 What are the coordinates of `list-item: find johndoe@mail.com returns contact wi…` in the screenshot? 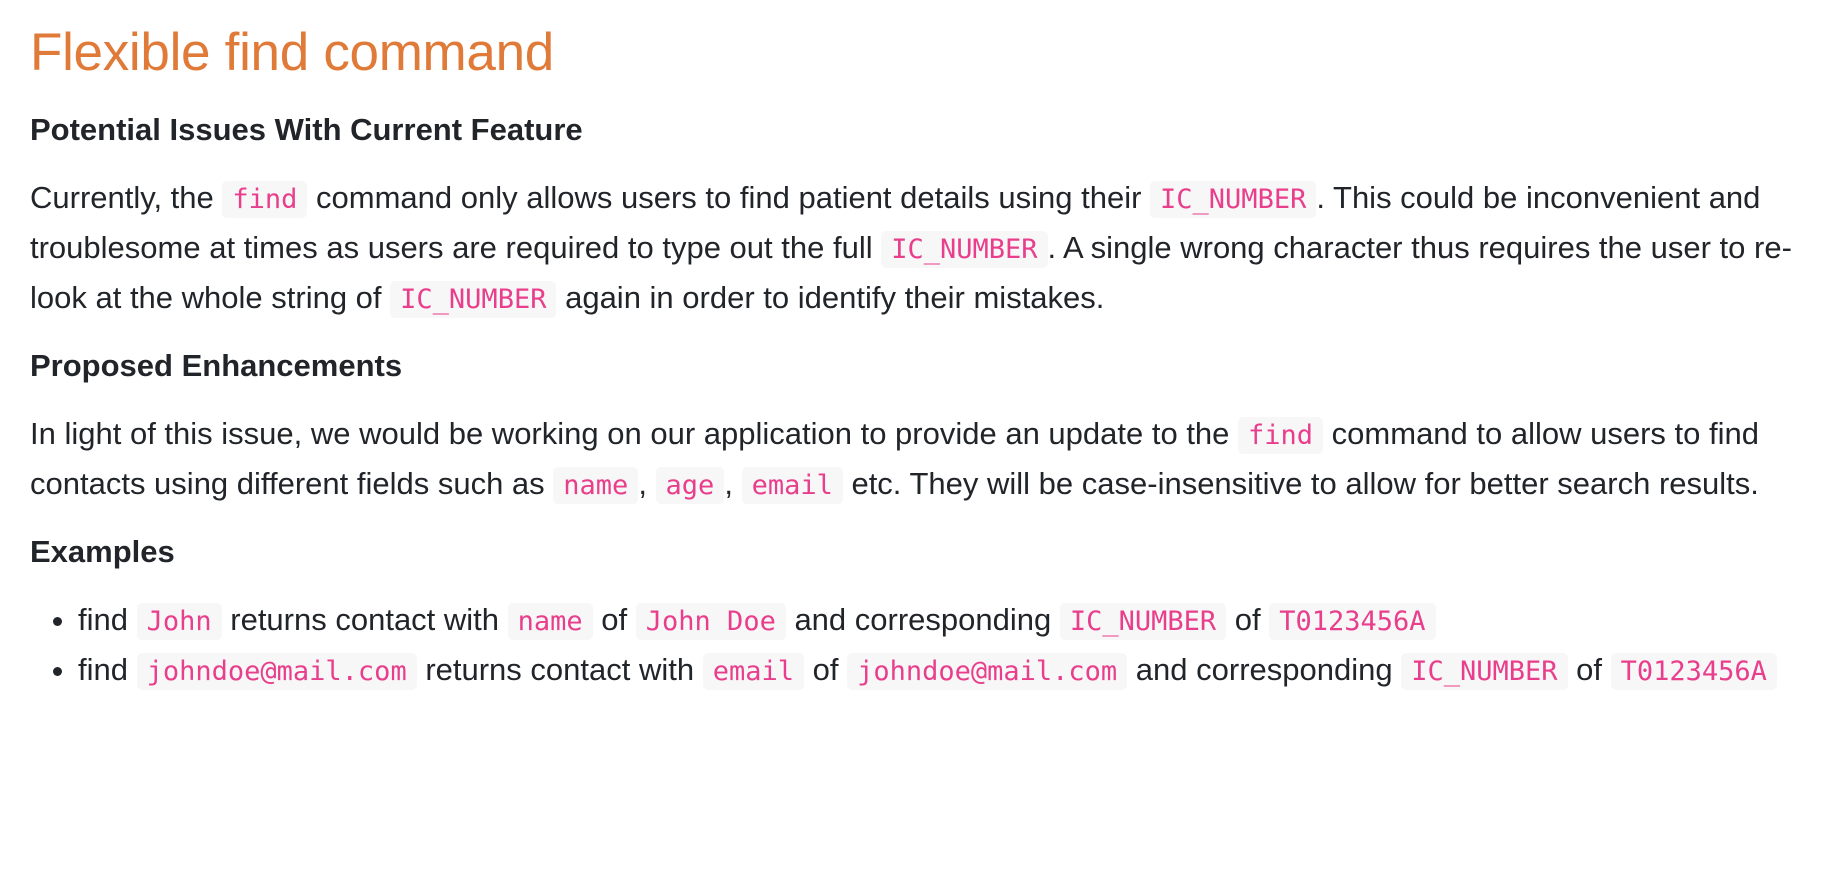 It's located at (953, 671).